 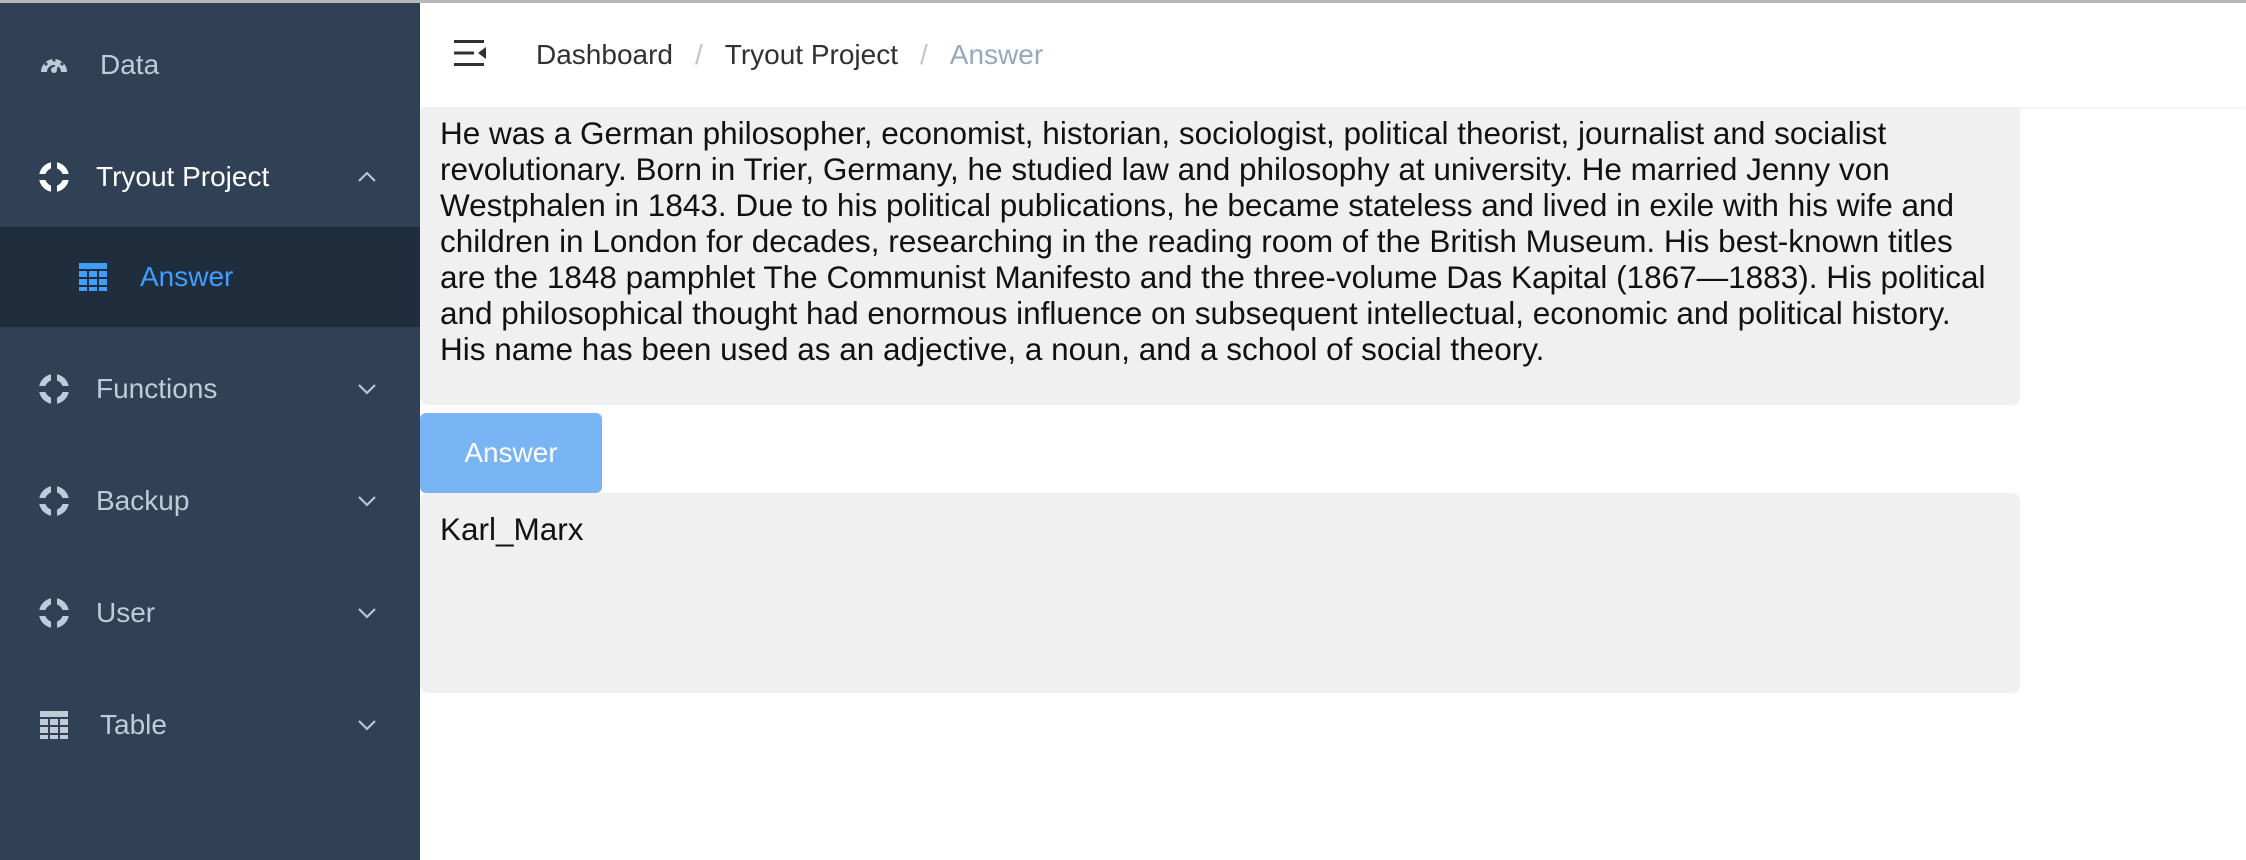 I want to click on breadcrumb-item-tryout-project: Tryout Project, so click(x=811, y=55).